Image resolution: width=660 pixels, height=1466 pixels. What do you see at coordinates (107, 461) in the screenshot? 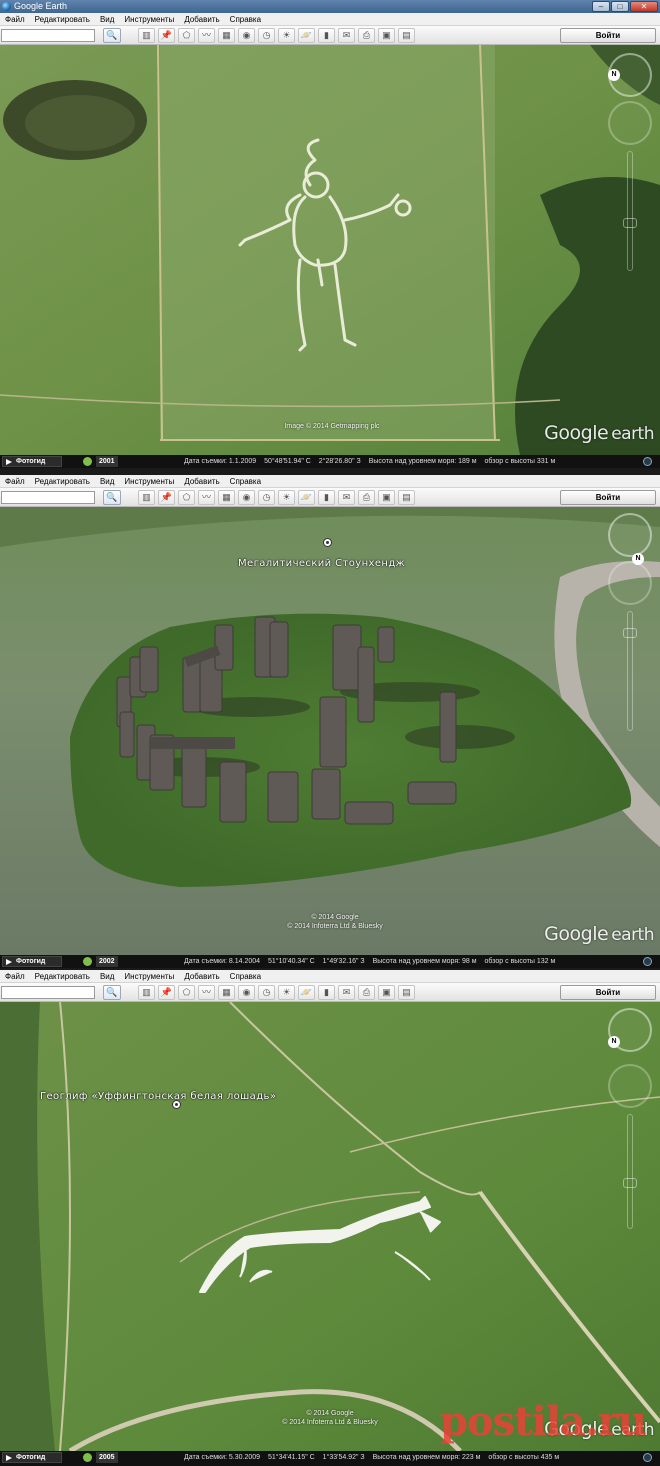
I see `imagery-year: 2001` at bounding box center [107, 461].